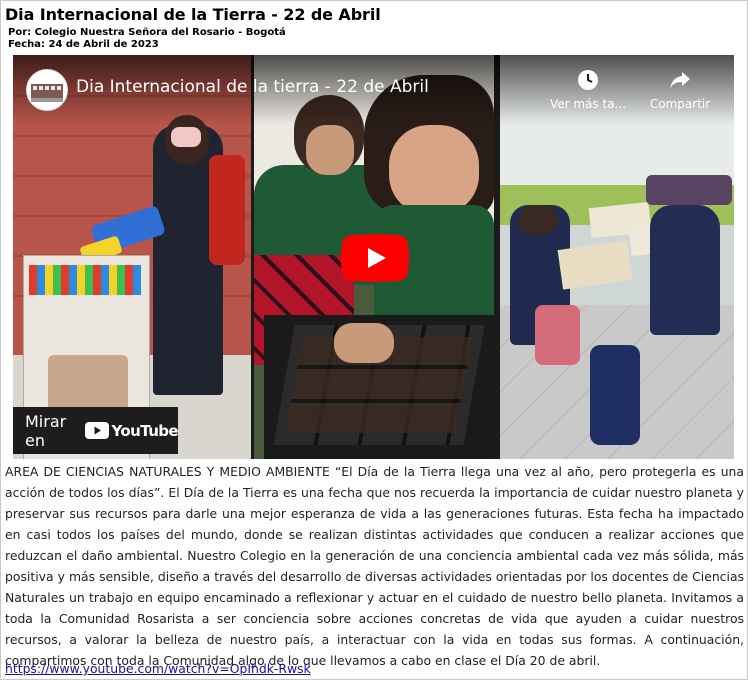  I want to click on channel-avatar-image, so click(47, 90).